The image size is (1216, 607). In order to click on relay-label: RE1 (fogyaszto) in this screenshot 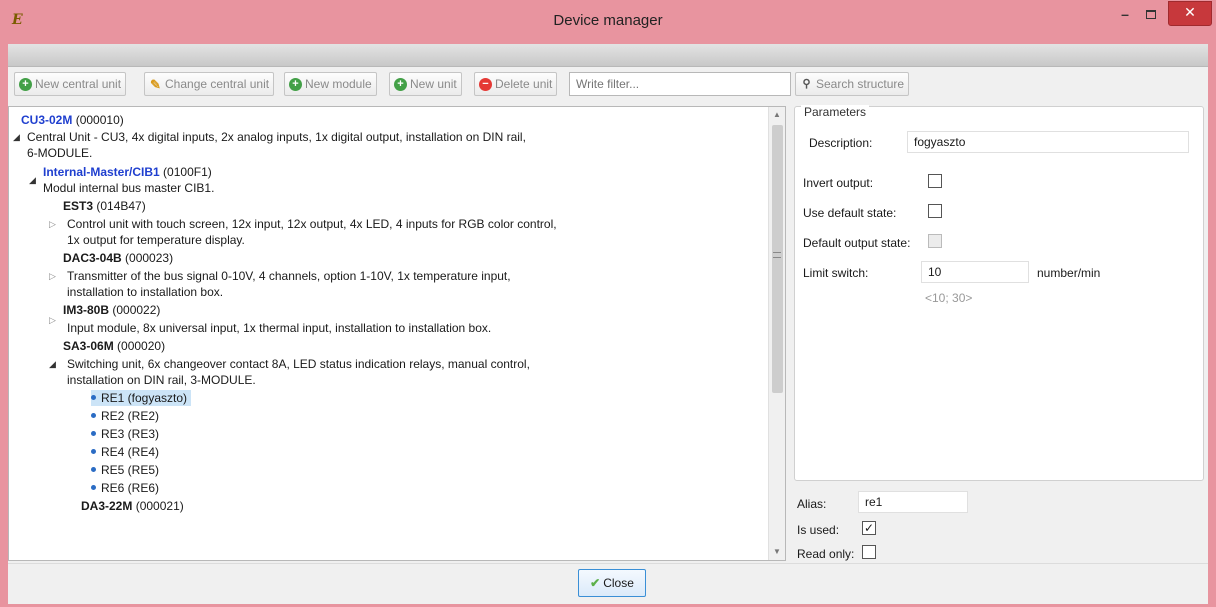, I will do `click(144, 398)`.